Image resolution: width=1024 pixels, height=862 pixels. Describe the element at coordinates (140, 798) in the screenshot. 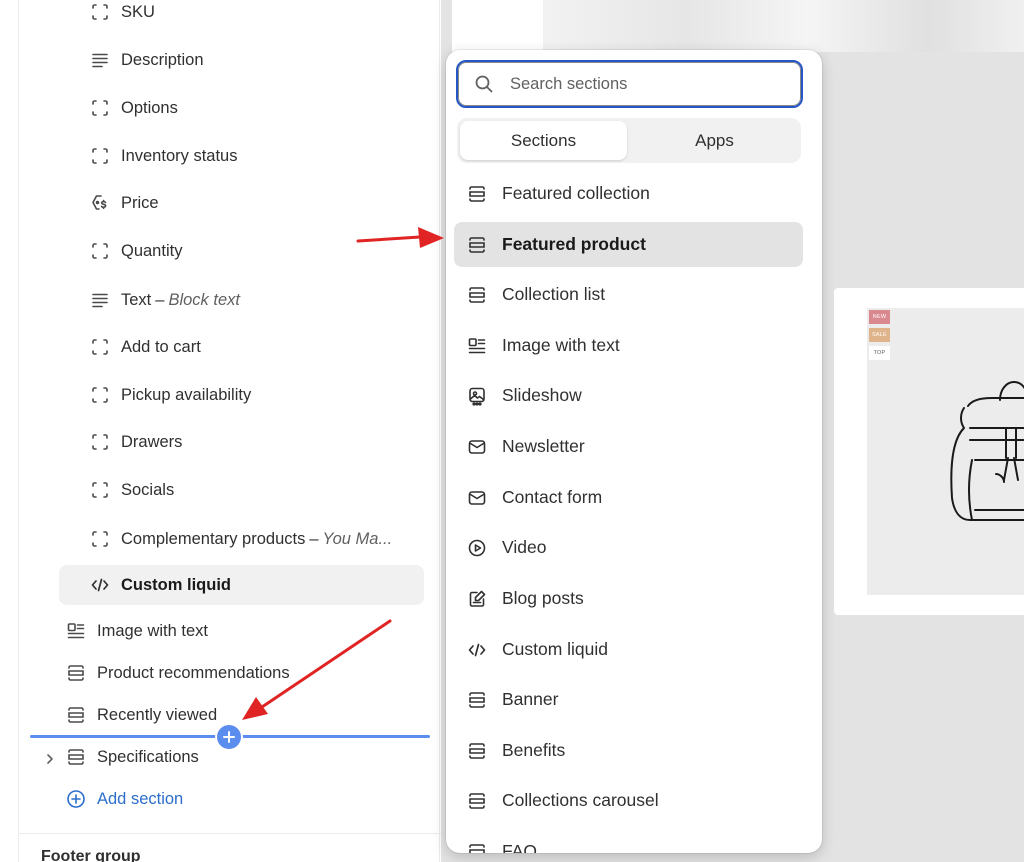

I see `add-section-label: Add section` at that location.